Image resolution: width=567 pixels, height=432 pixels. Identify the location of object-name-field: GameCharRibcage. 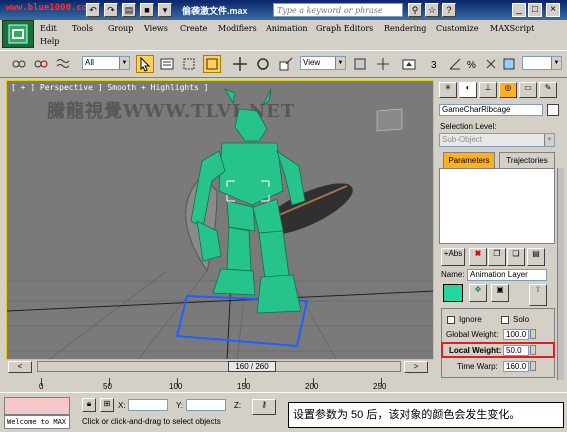
(491, 110).